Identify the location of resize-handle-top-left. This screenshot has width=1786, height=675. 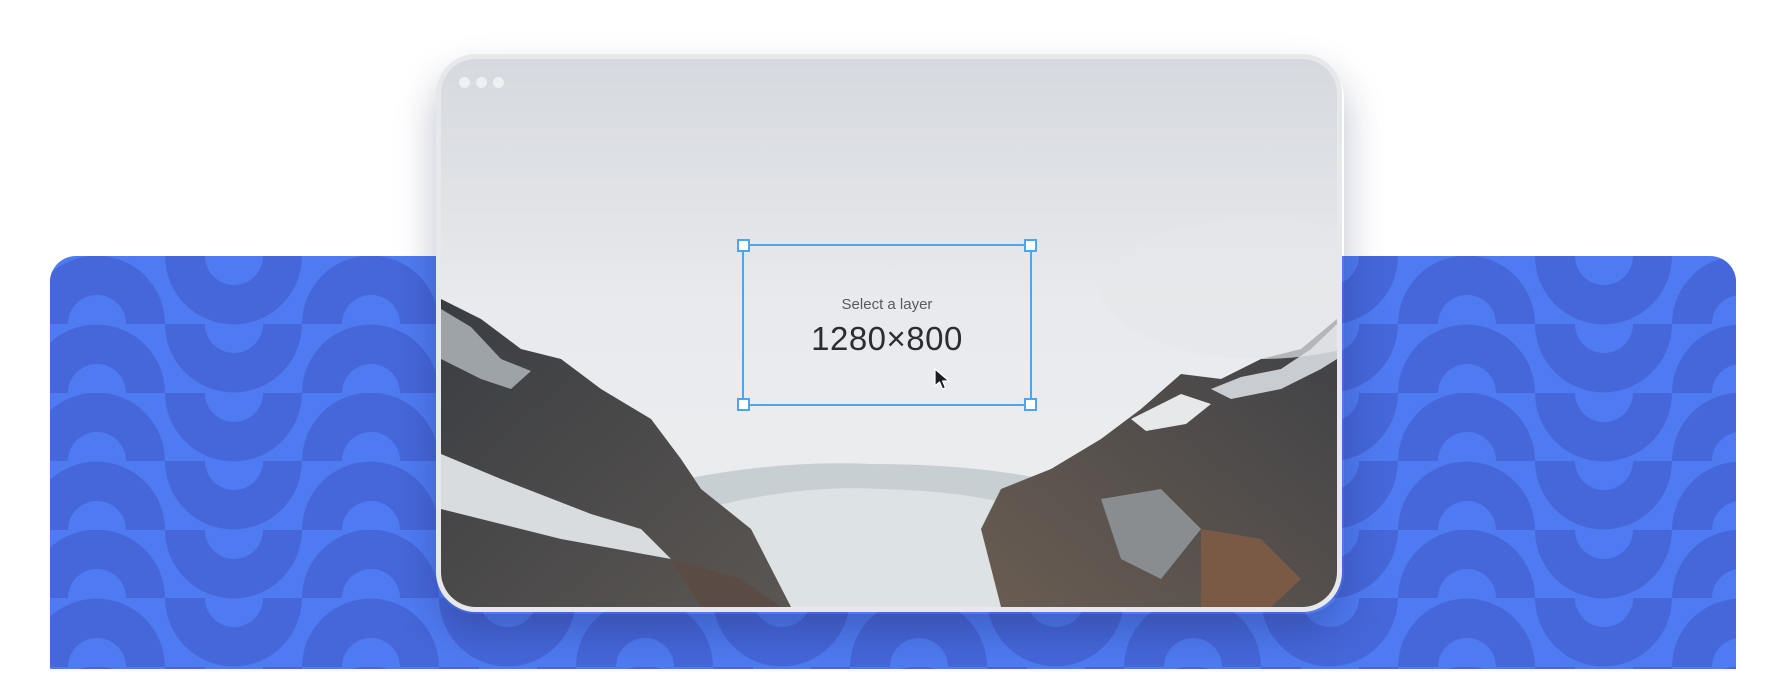
(743, 245).